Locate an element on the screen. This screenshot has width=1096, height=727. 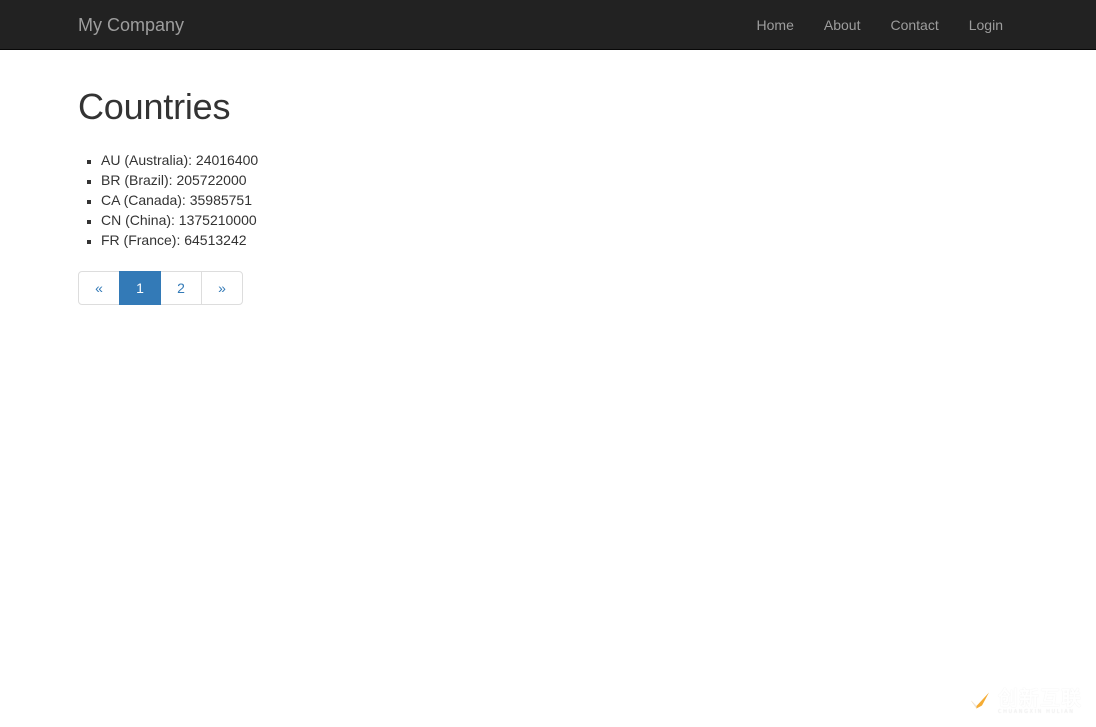
watermark: 创新互联 CHUANGXIN HULIAN is located at coordinates (1021, 701).